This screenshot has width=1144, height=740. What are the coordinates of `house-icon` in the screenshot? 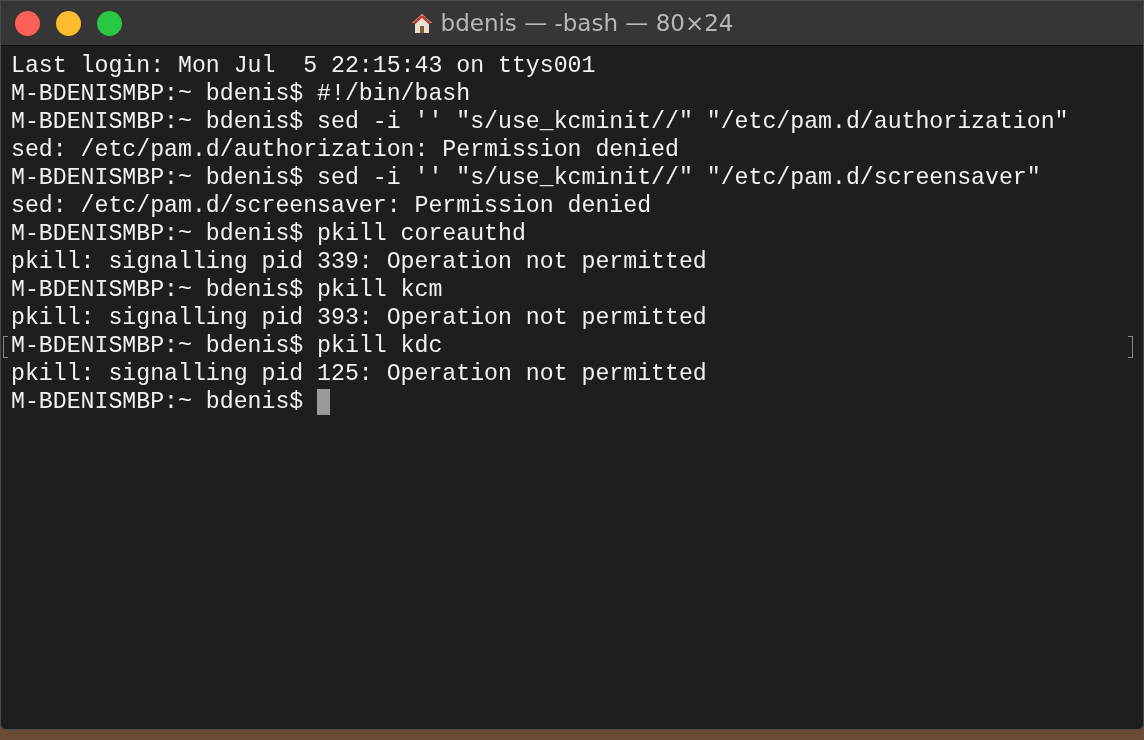 It's located at (421, 23).